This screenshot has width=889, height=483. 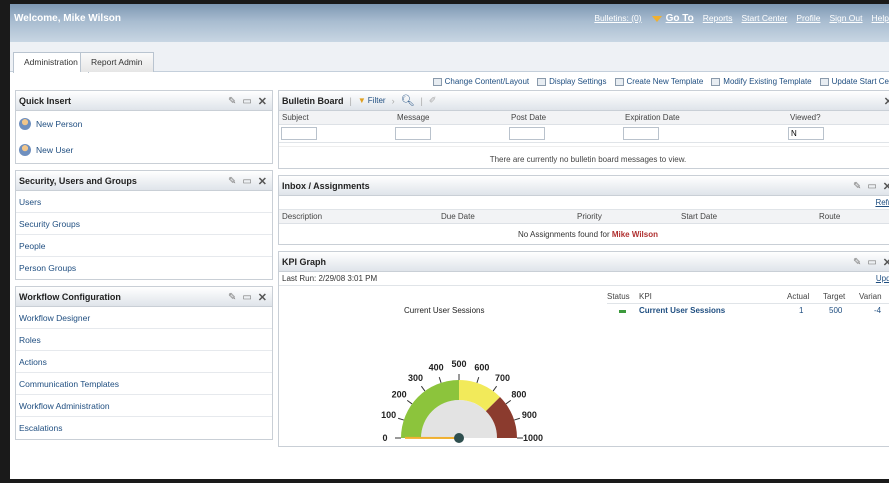 I want to click on gauge-chart: 0100200300400 500 6007008009001000, so click(x=462, y=401).